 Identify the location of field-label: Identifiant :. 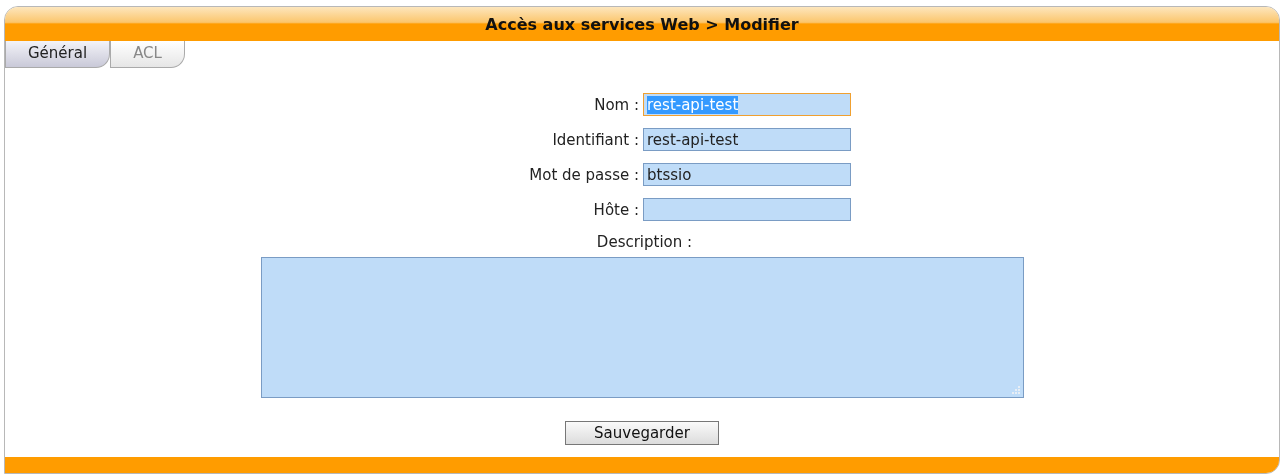
(595, 139).